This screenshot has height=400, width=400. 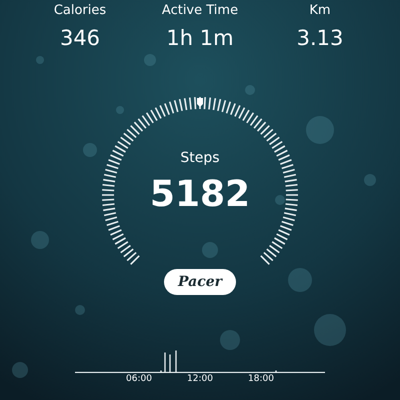 I want to click on stat-label: Active Time, so click(x=200, y=11).